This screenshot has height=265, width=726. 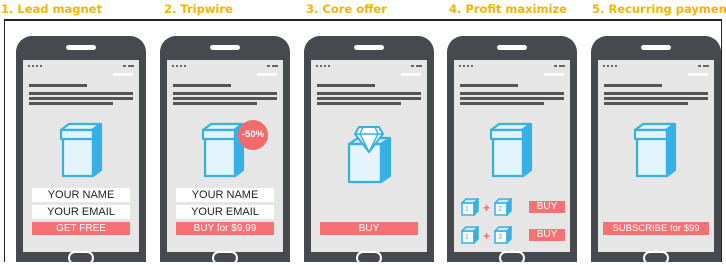 I want to click on step-title-profit-maximize: 4. Profit maximize, so click(x=508, y=9).